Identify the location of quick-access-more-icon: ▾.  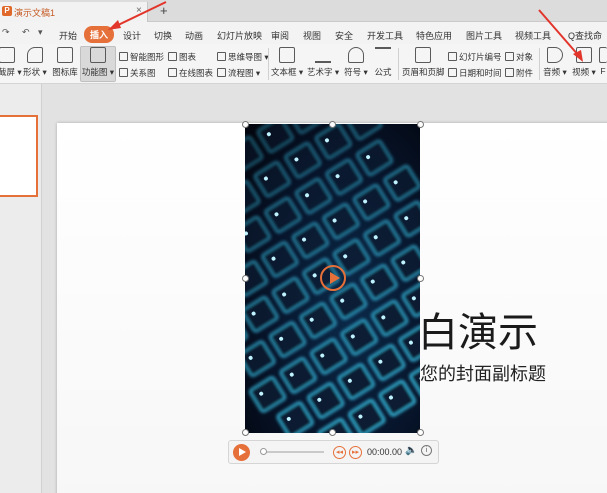
(40, 32).